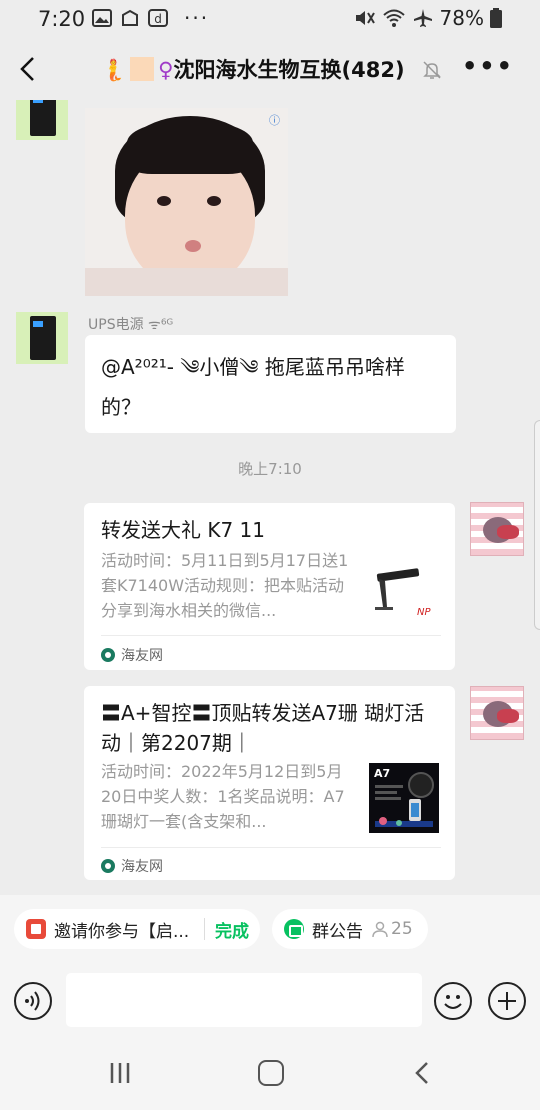 Image resolution: width=540 pixels, height=1110 pixels. What do you see at coordinates (294, 929) in the screenshot?
I see `notice-icon` at bounding box center [294, 929].